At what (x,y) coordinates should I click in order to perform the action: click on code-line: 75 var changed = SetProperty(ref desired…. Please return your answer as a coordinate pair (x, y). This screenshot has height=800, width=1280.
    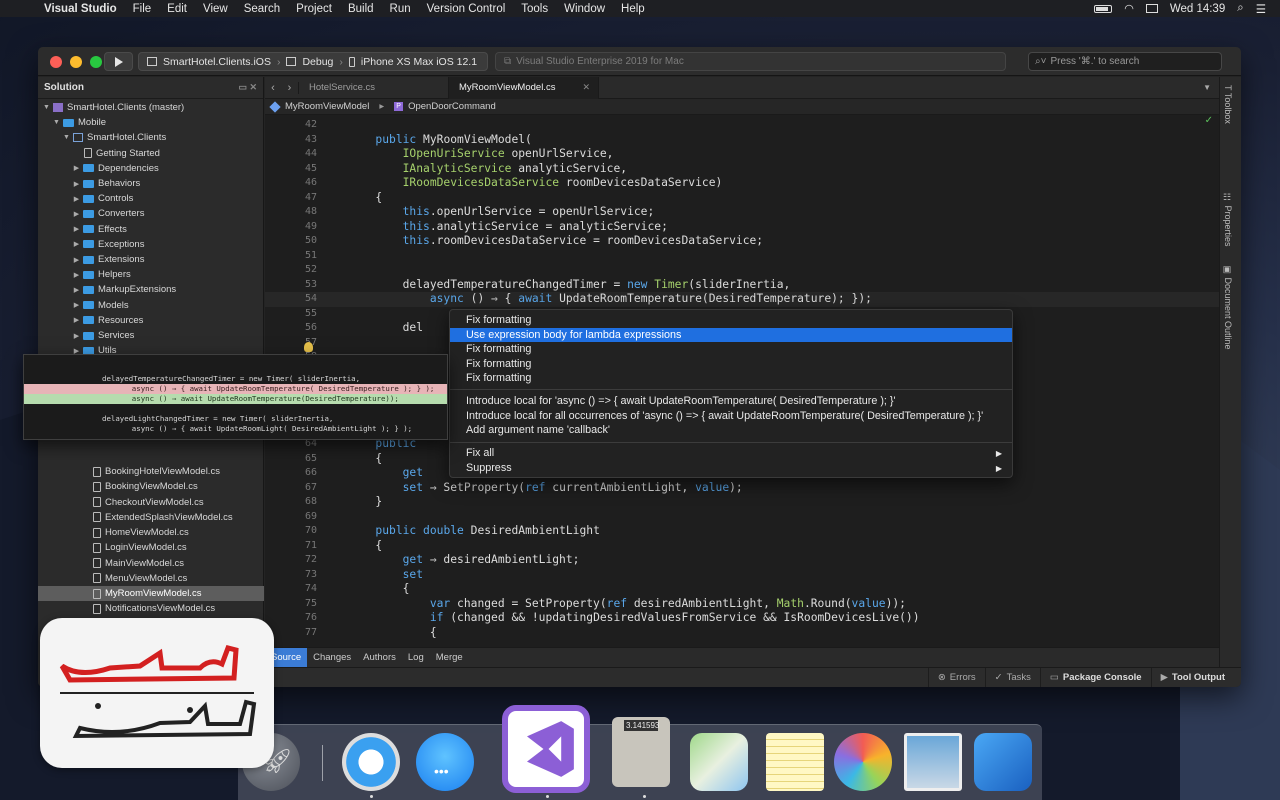
    Looking at the image, I should click on (742, 604).